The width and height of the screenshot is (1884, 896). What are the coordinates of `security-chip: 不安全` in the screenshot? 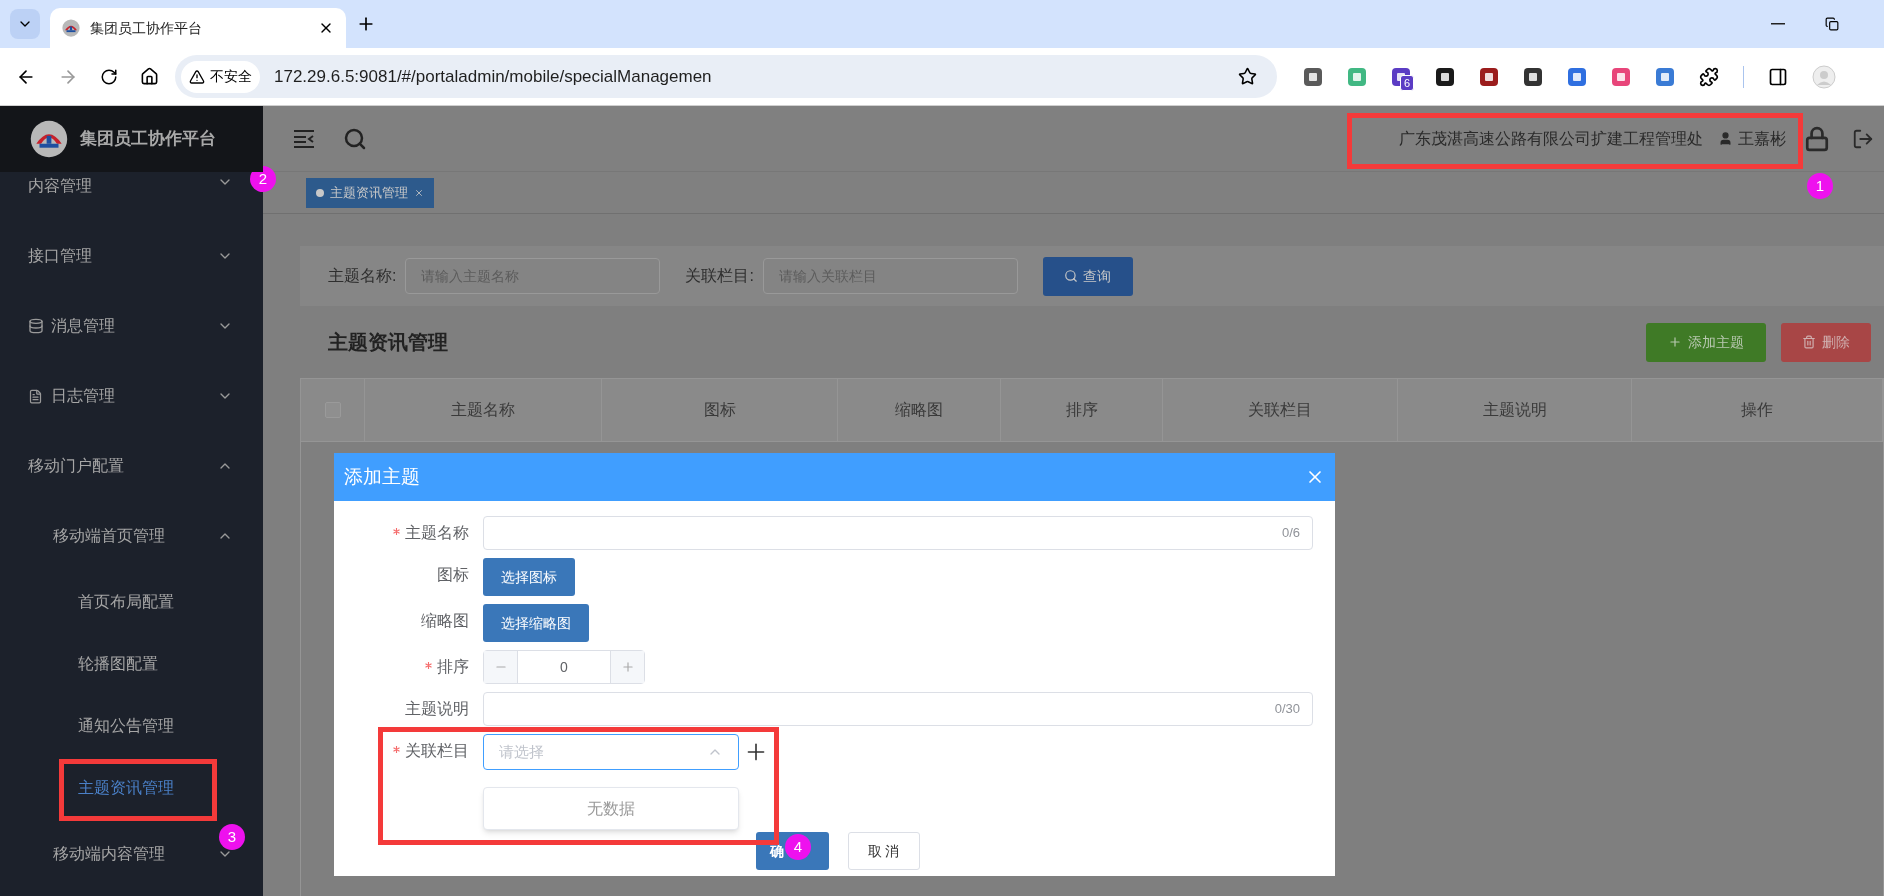 It's located at (220, 76).